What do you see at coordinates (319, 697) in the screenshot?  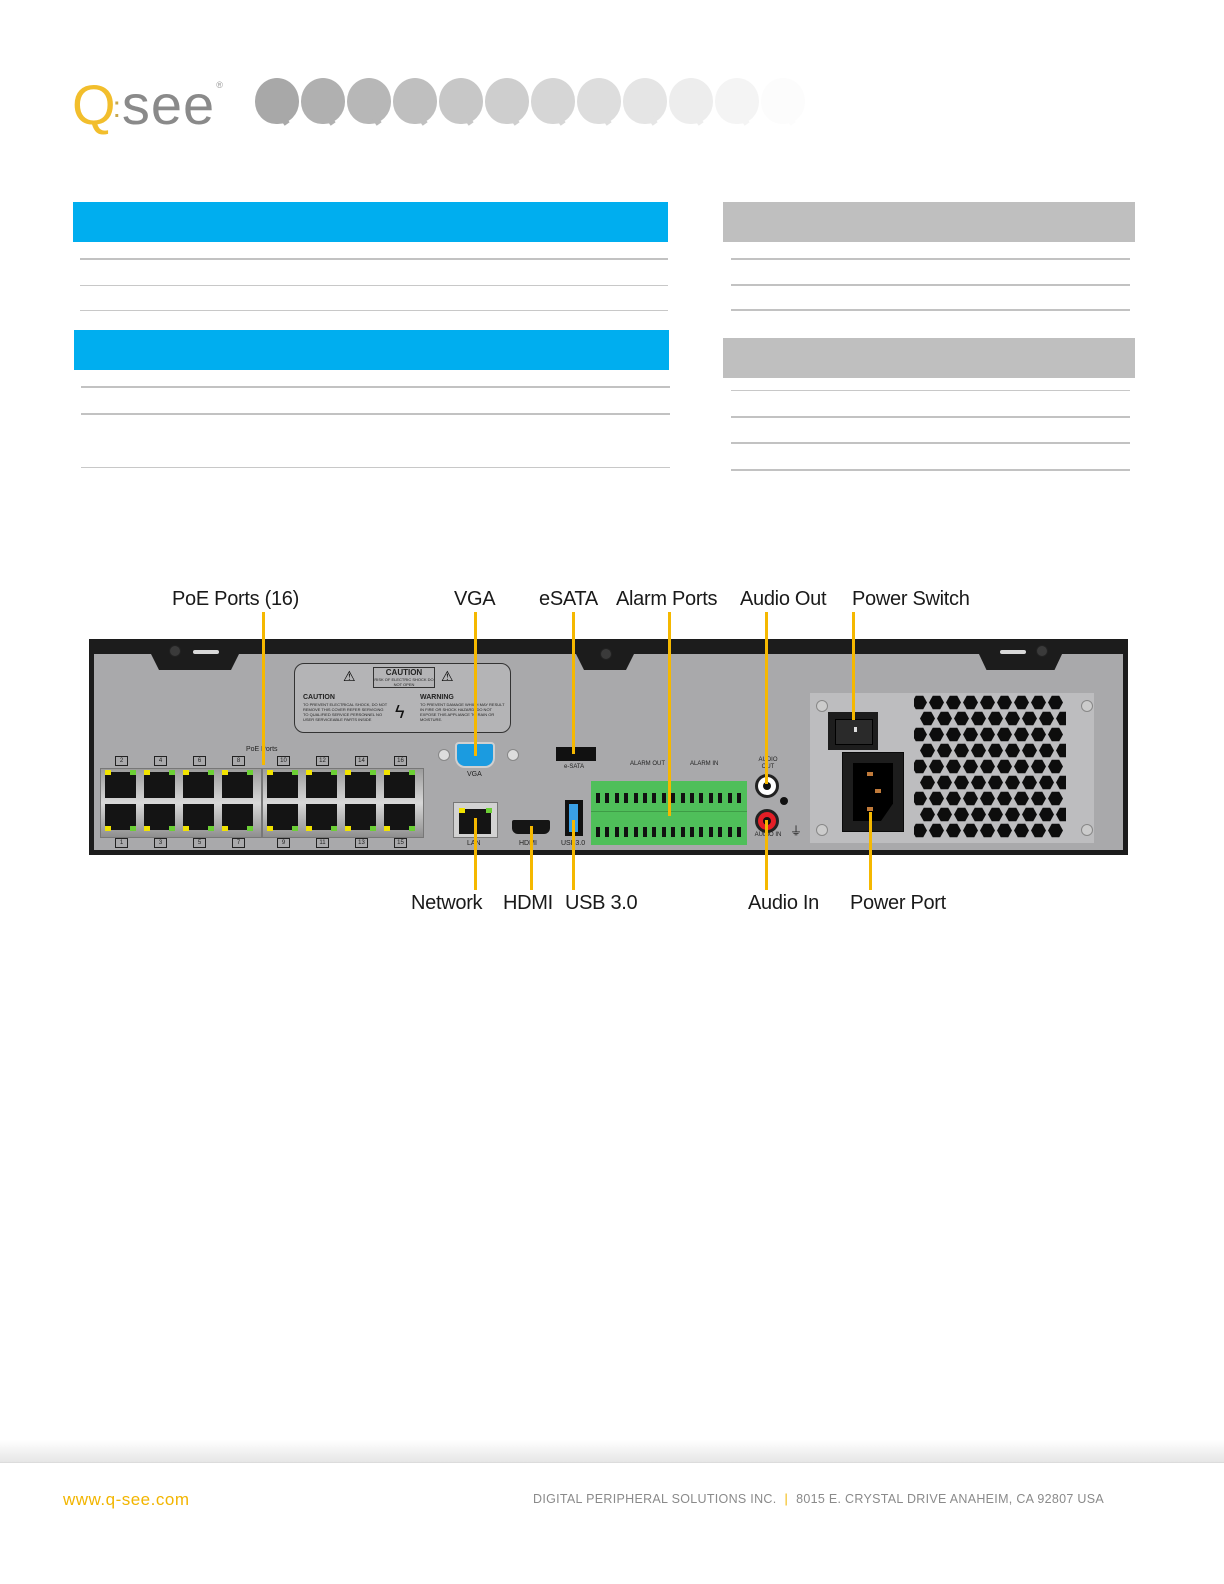 I see `caution-heading: CAUTION` at bounding box center [319, 697].